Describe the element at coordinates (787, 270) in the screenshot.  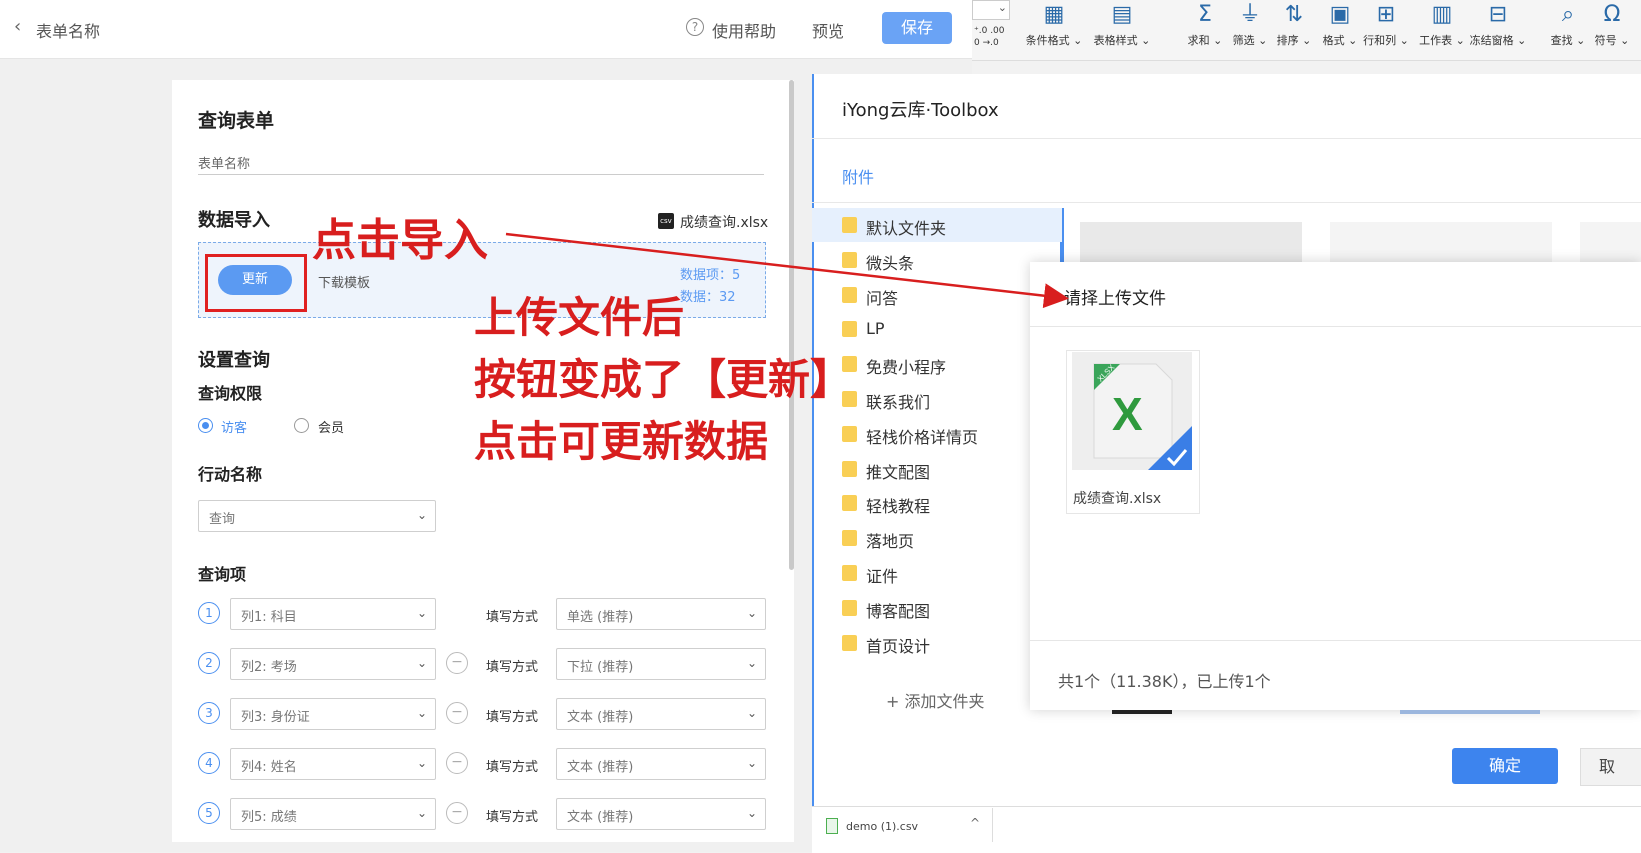
I see `annotation-arrow` at that location.